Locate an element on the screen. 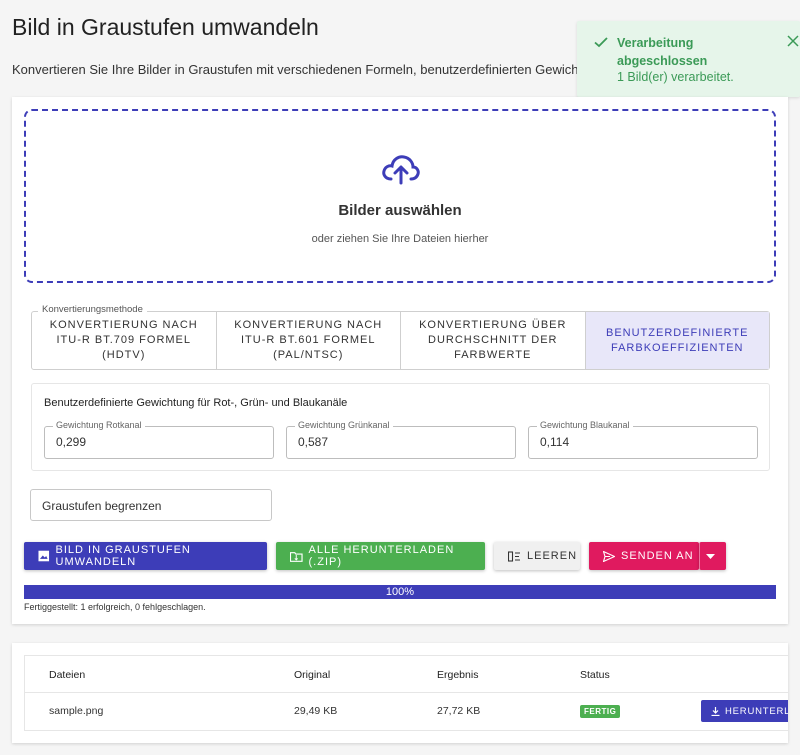 The image size is (800, 755). red-weight-field: Gewichtung Rotkanal is located at coordinates (159, 439).